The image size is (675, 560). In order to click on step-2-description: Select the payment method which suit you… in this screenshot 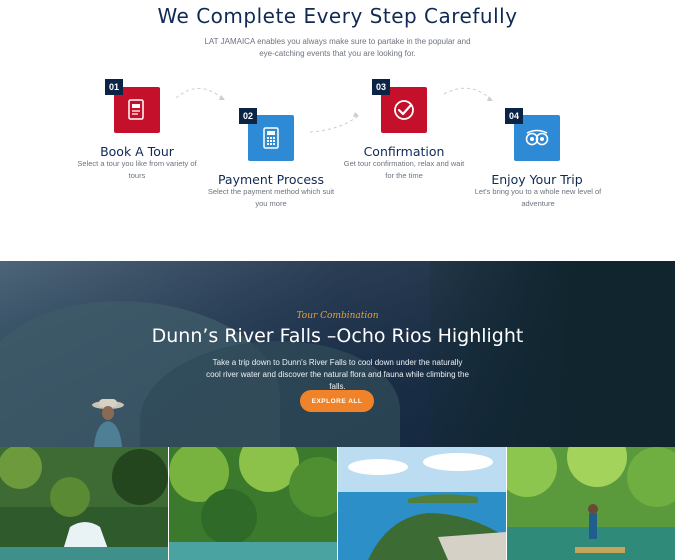, I will do `click(271, 197)`.